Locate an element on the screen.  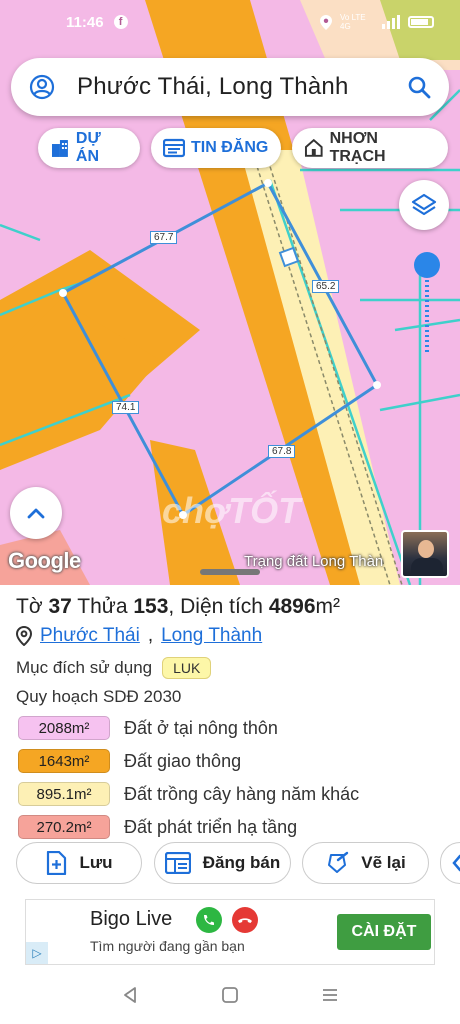
legend-row: 2088m² Đất ở tại nông thôn is located at coordinates (230, 728).